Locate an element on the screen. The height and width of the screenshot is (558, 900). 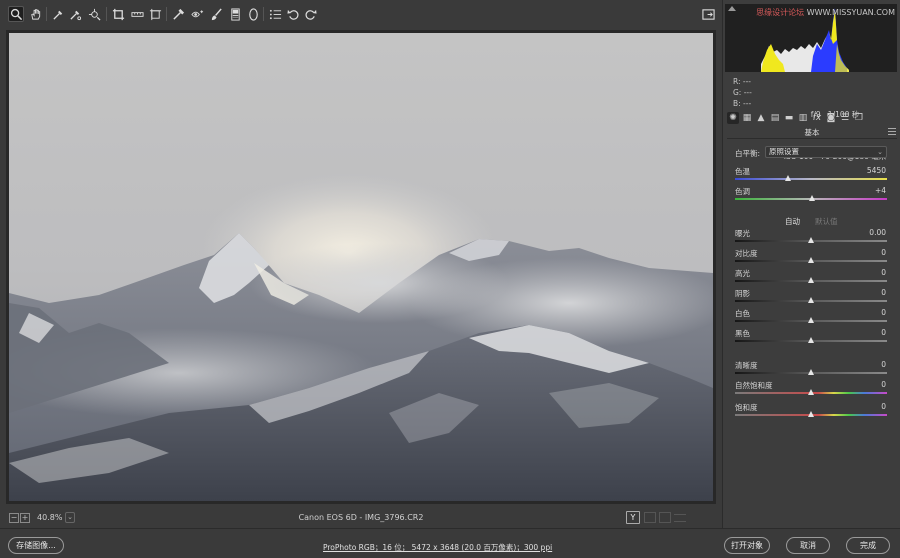
targeted-adjustment-icon is located at coordinates (94, 14).